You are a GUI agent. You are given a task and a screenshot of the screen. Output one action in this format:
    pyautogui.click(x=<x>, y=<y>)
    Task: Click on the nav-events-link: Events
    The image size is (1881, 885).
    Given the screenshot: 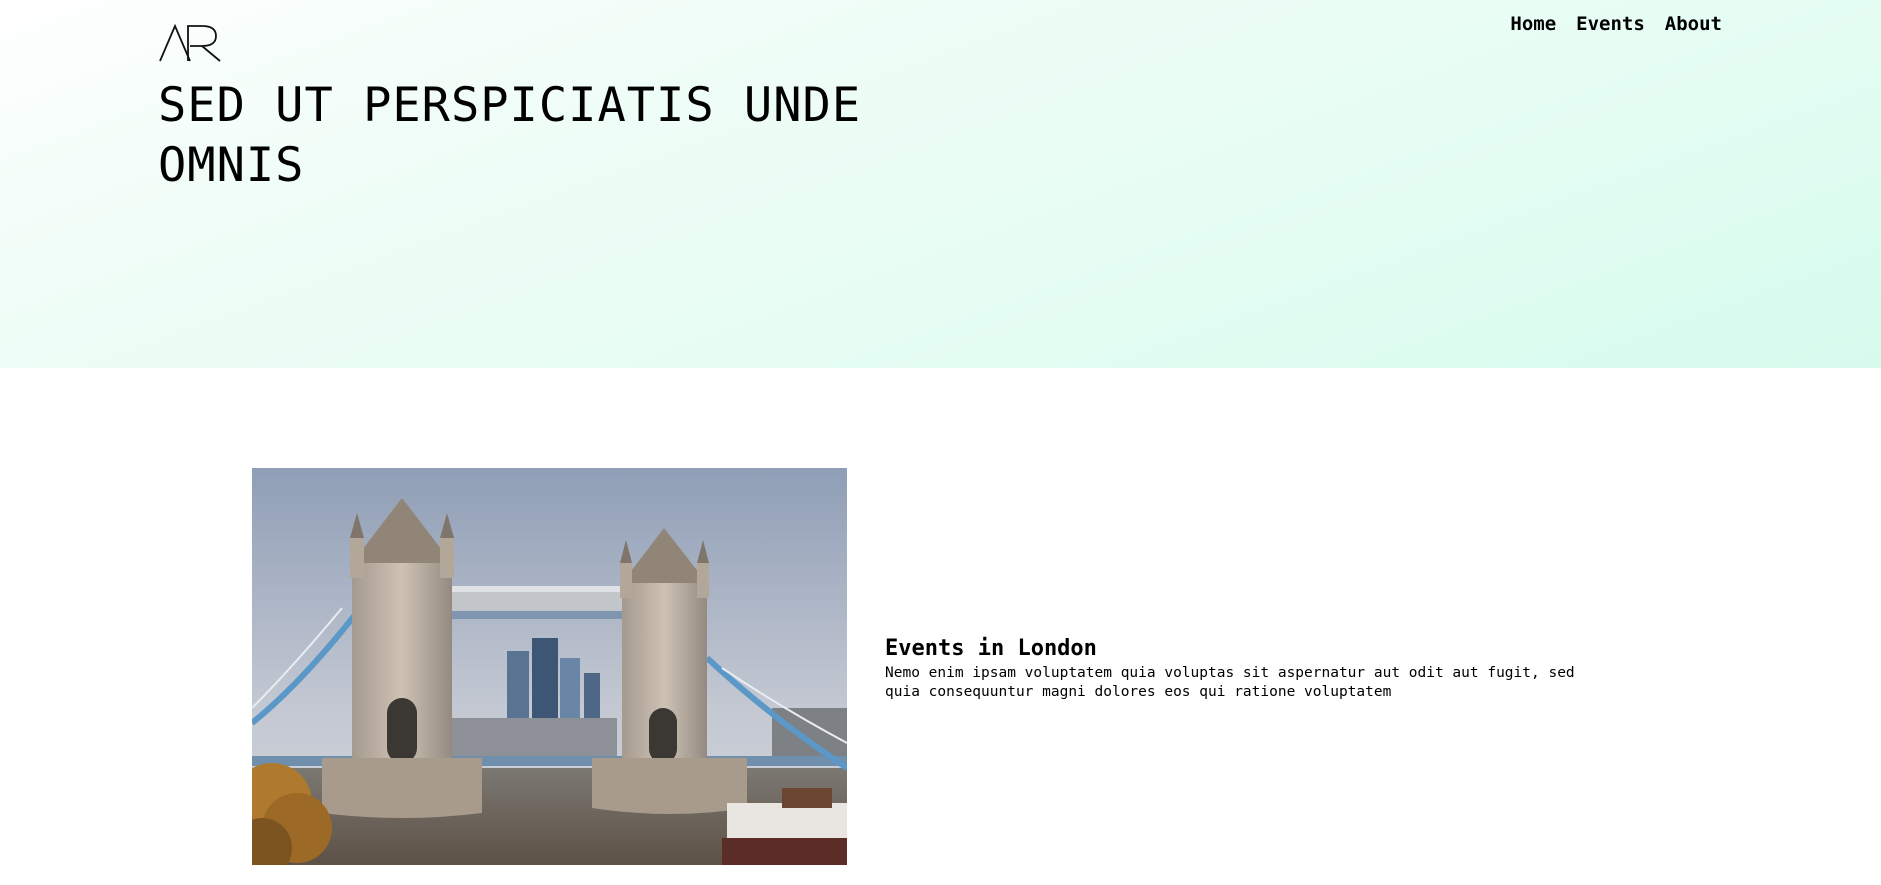 What is the action you would take?
    pyautogui.click(x=1610, y=24)
    